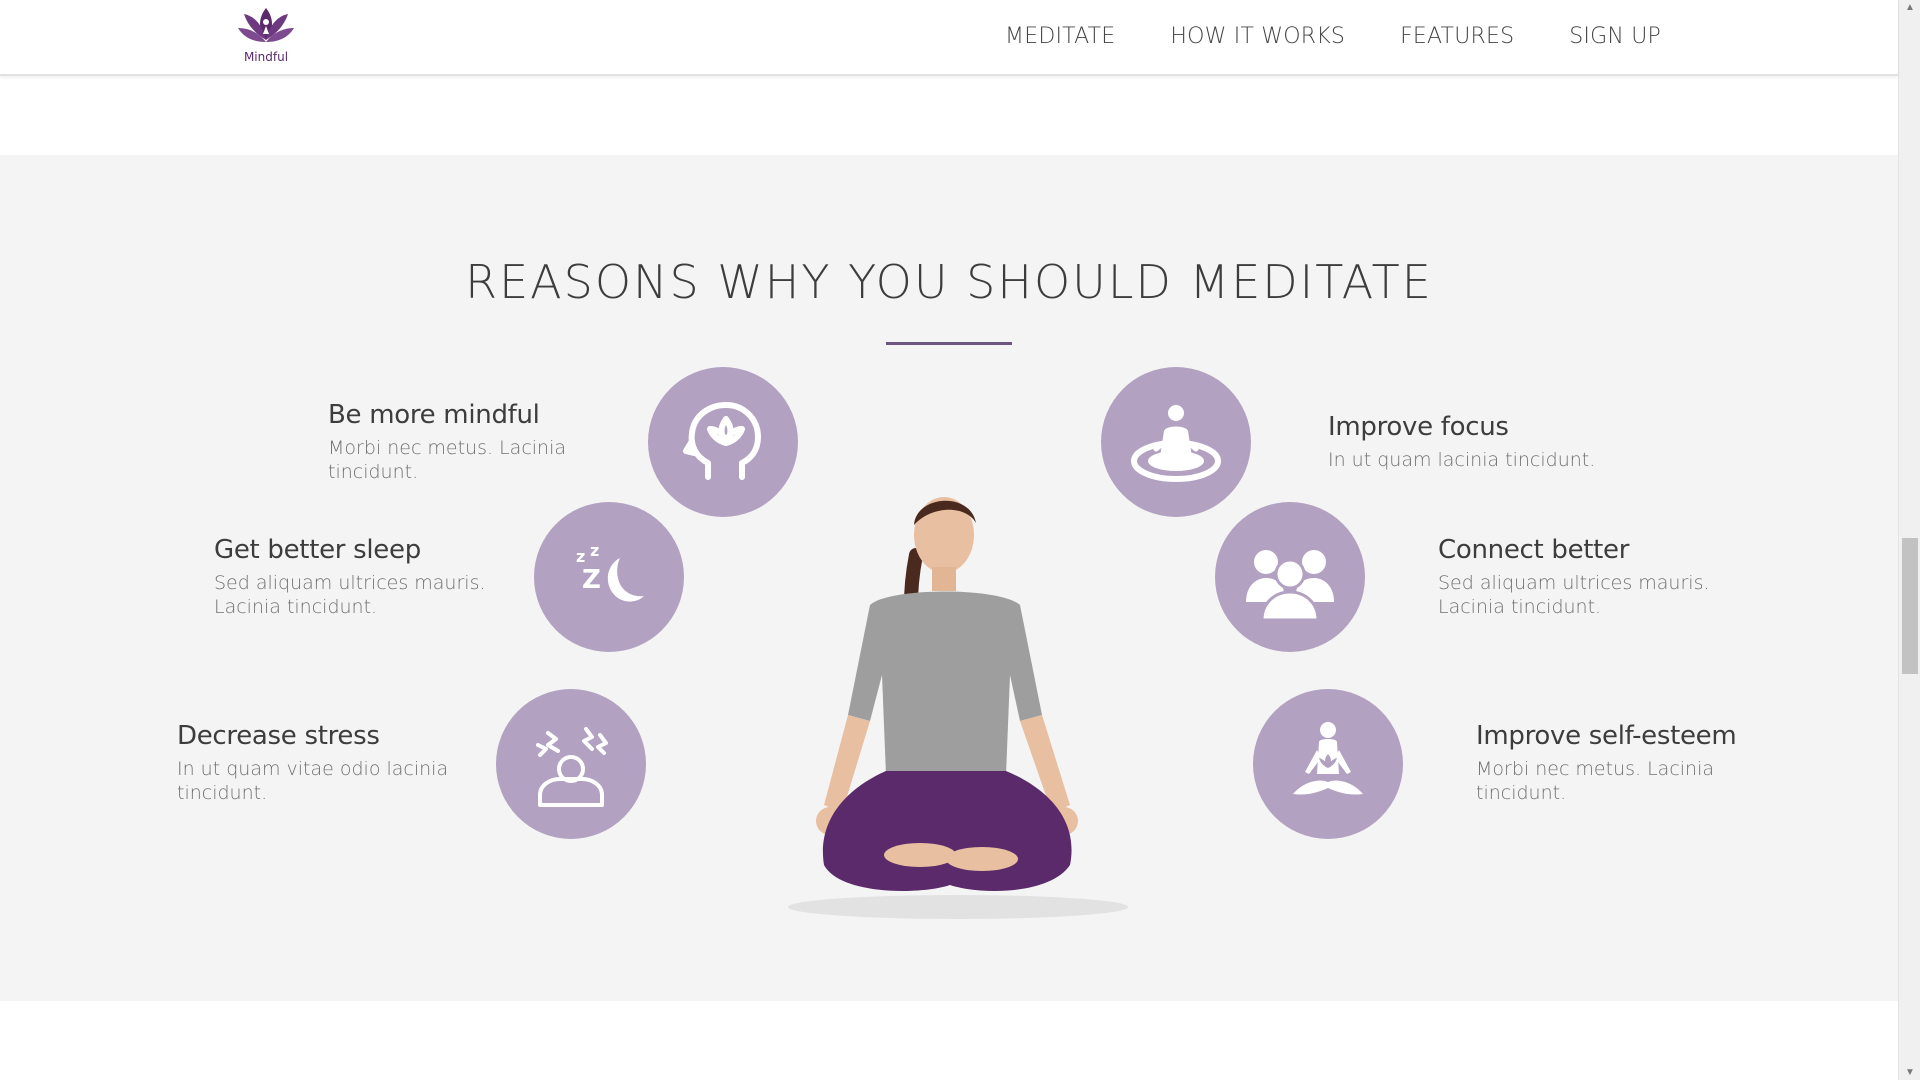  I want to click on section-title: REASONS WHY YOU SHOULD MEDITATE, so click(949, 282).